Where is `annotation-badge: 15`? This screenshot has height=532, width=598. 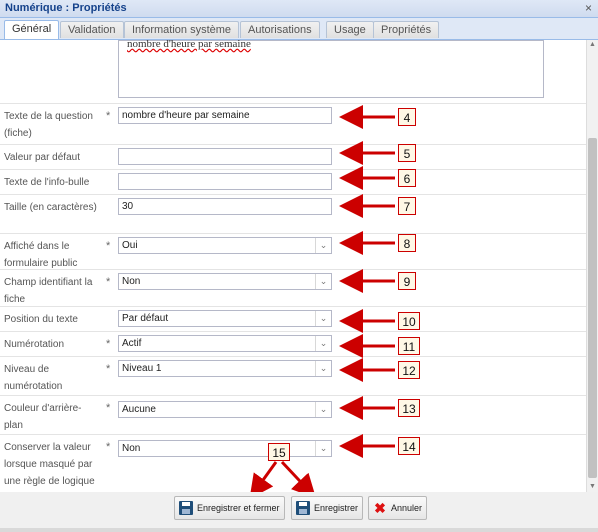 annotation-badge: 15 is located at coordinates (279, 452).